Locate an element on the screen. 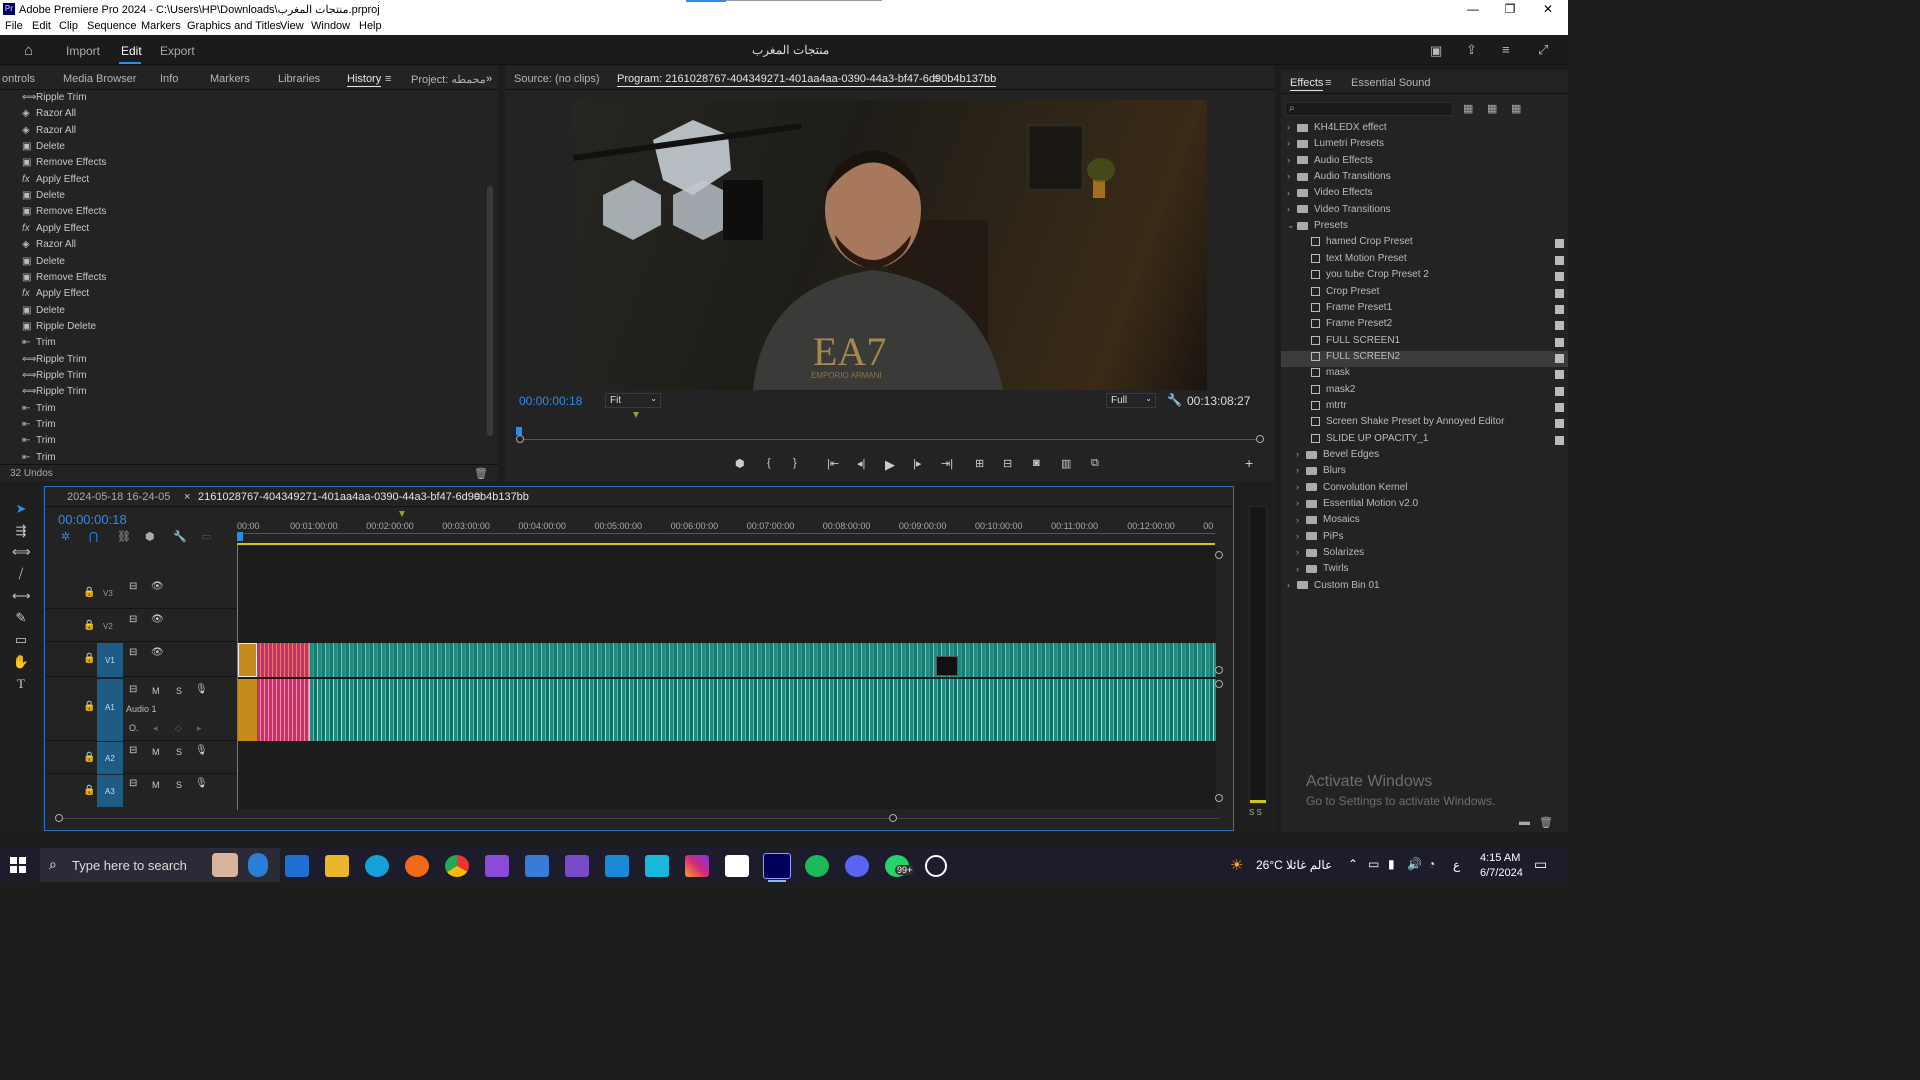  tab-edit: Edit is located at coordinates (131, 51).